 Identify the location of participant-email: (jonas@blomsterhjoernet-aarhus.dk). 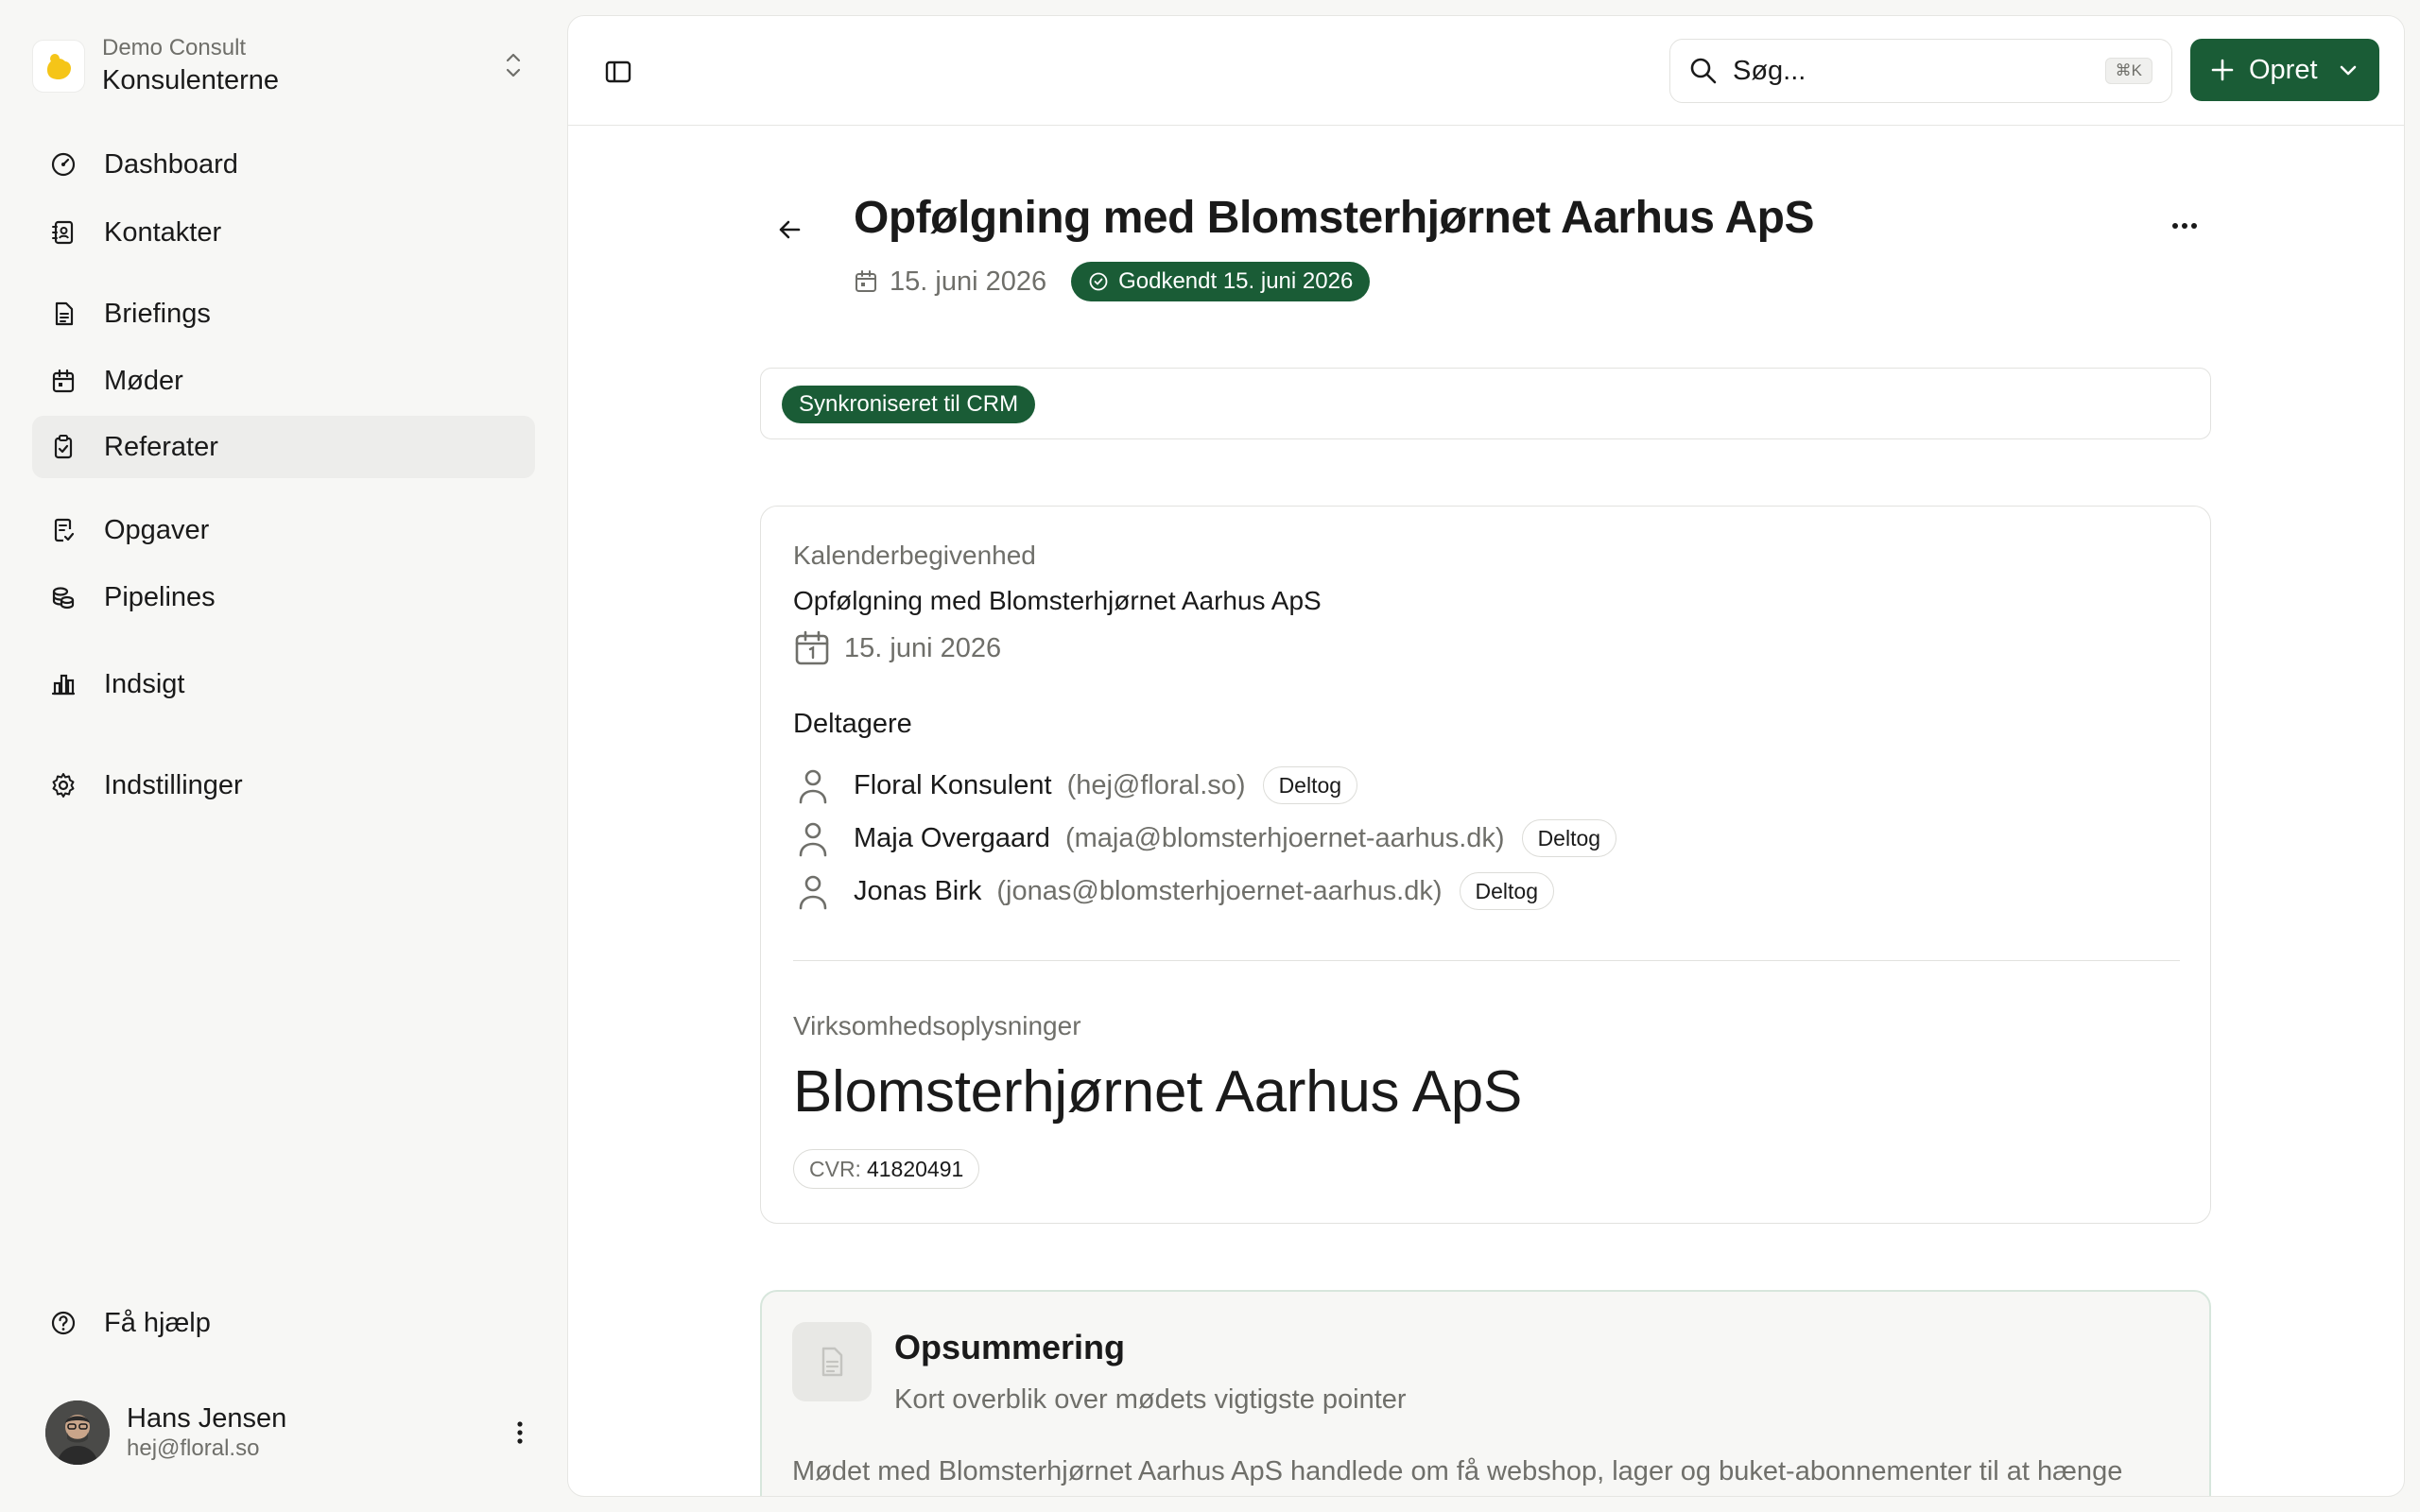
(1219, 890).